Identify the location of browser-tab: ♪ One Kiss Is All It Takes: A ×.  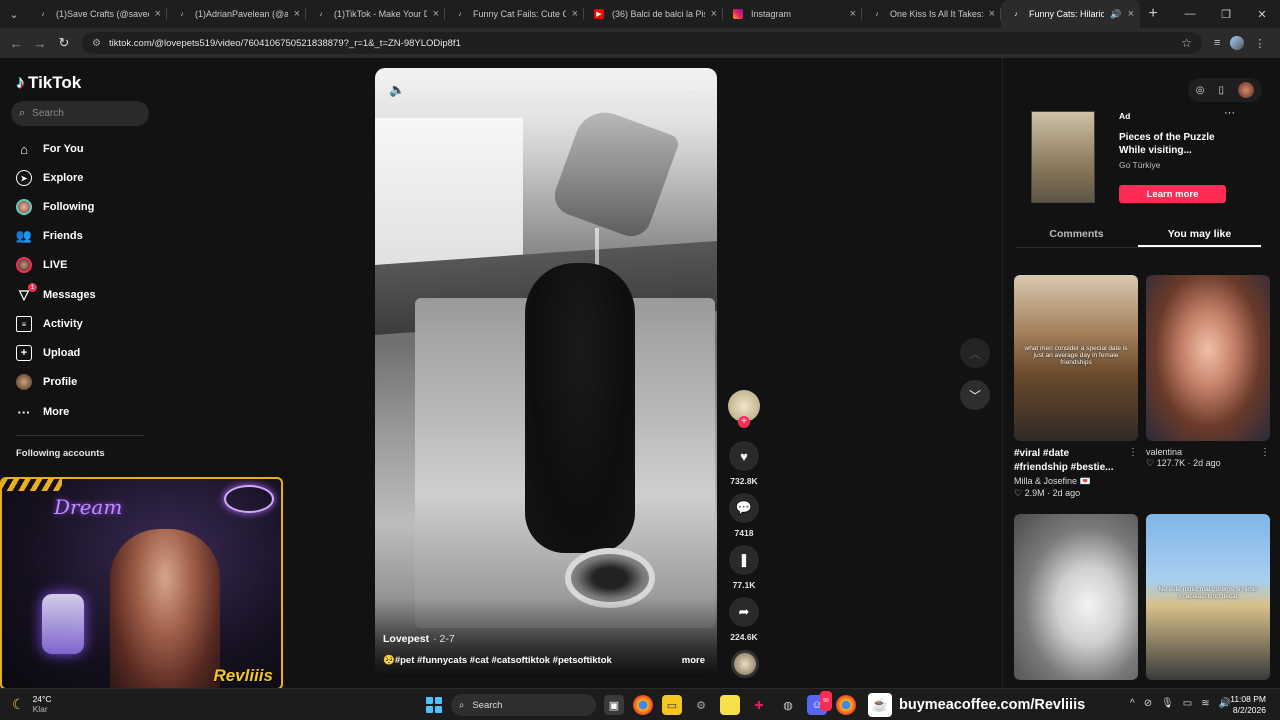
(931, 14).